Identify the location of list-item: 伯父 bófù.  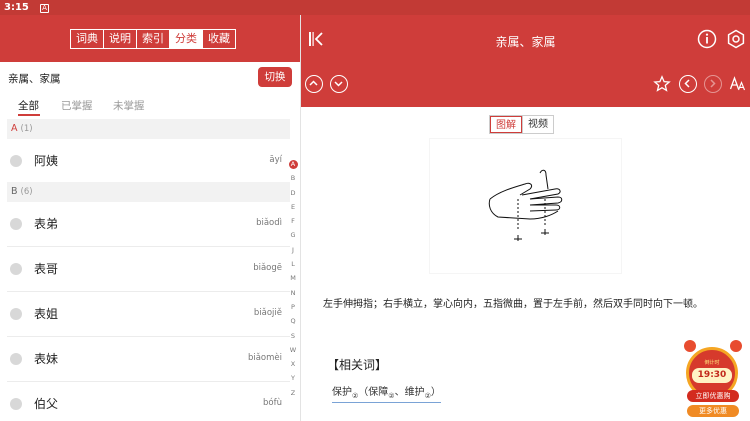
(148, 401).